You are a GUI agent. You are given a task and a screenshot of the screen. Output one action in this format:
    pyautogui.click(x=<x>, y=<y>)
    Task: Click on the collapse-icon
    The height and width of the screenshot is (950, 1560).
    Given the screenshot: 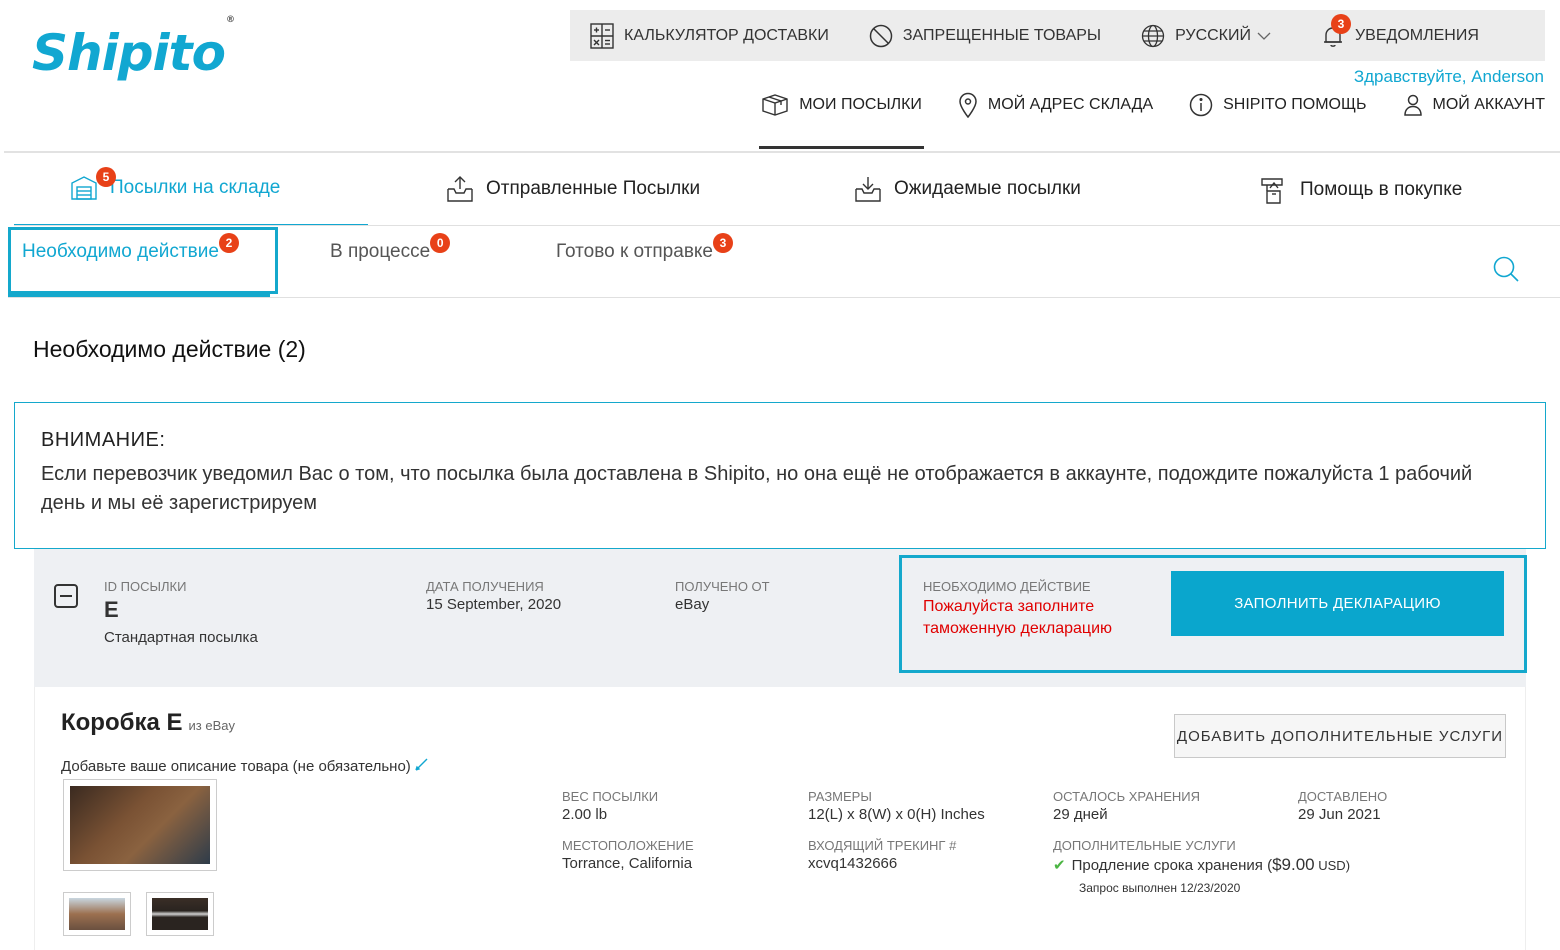 What is the action you would take?
    pyautogui.click(x=66, y=596)
    